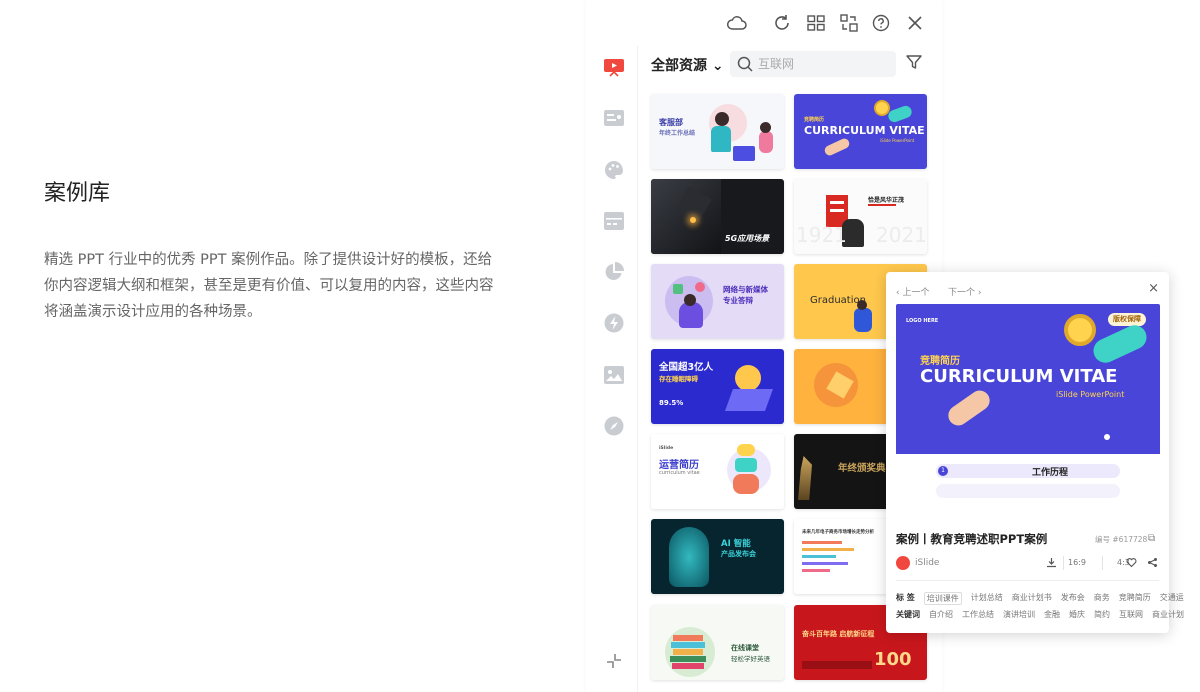 The height and width of the screenshot is (692, 1200). What do you see at coordinates (717, 471) in the screenshot?
I see `case-thumb: iSlide 运营简历 curriculum vitae` at bounding box center [717, 471].